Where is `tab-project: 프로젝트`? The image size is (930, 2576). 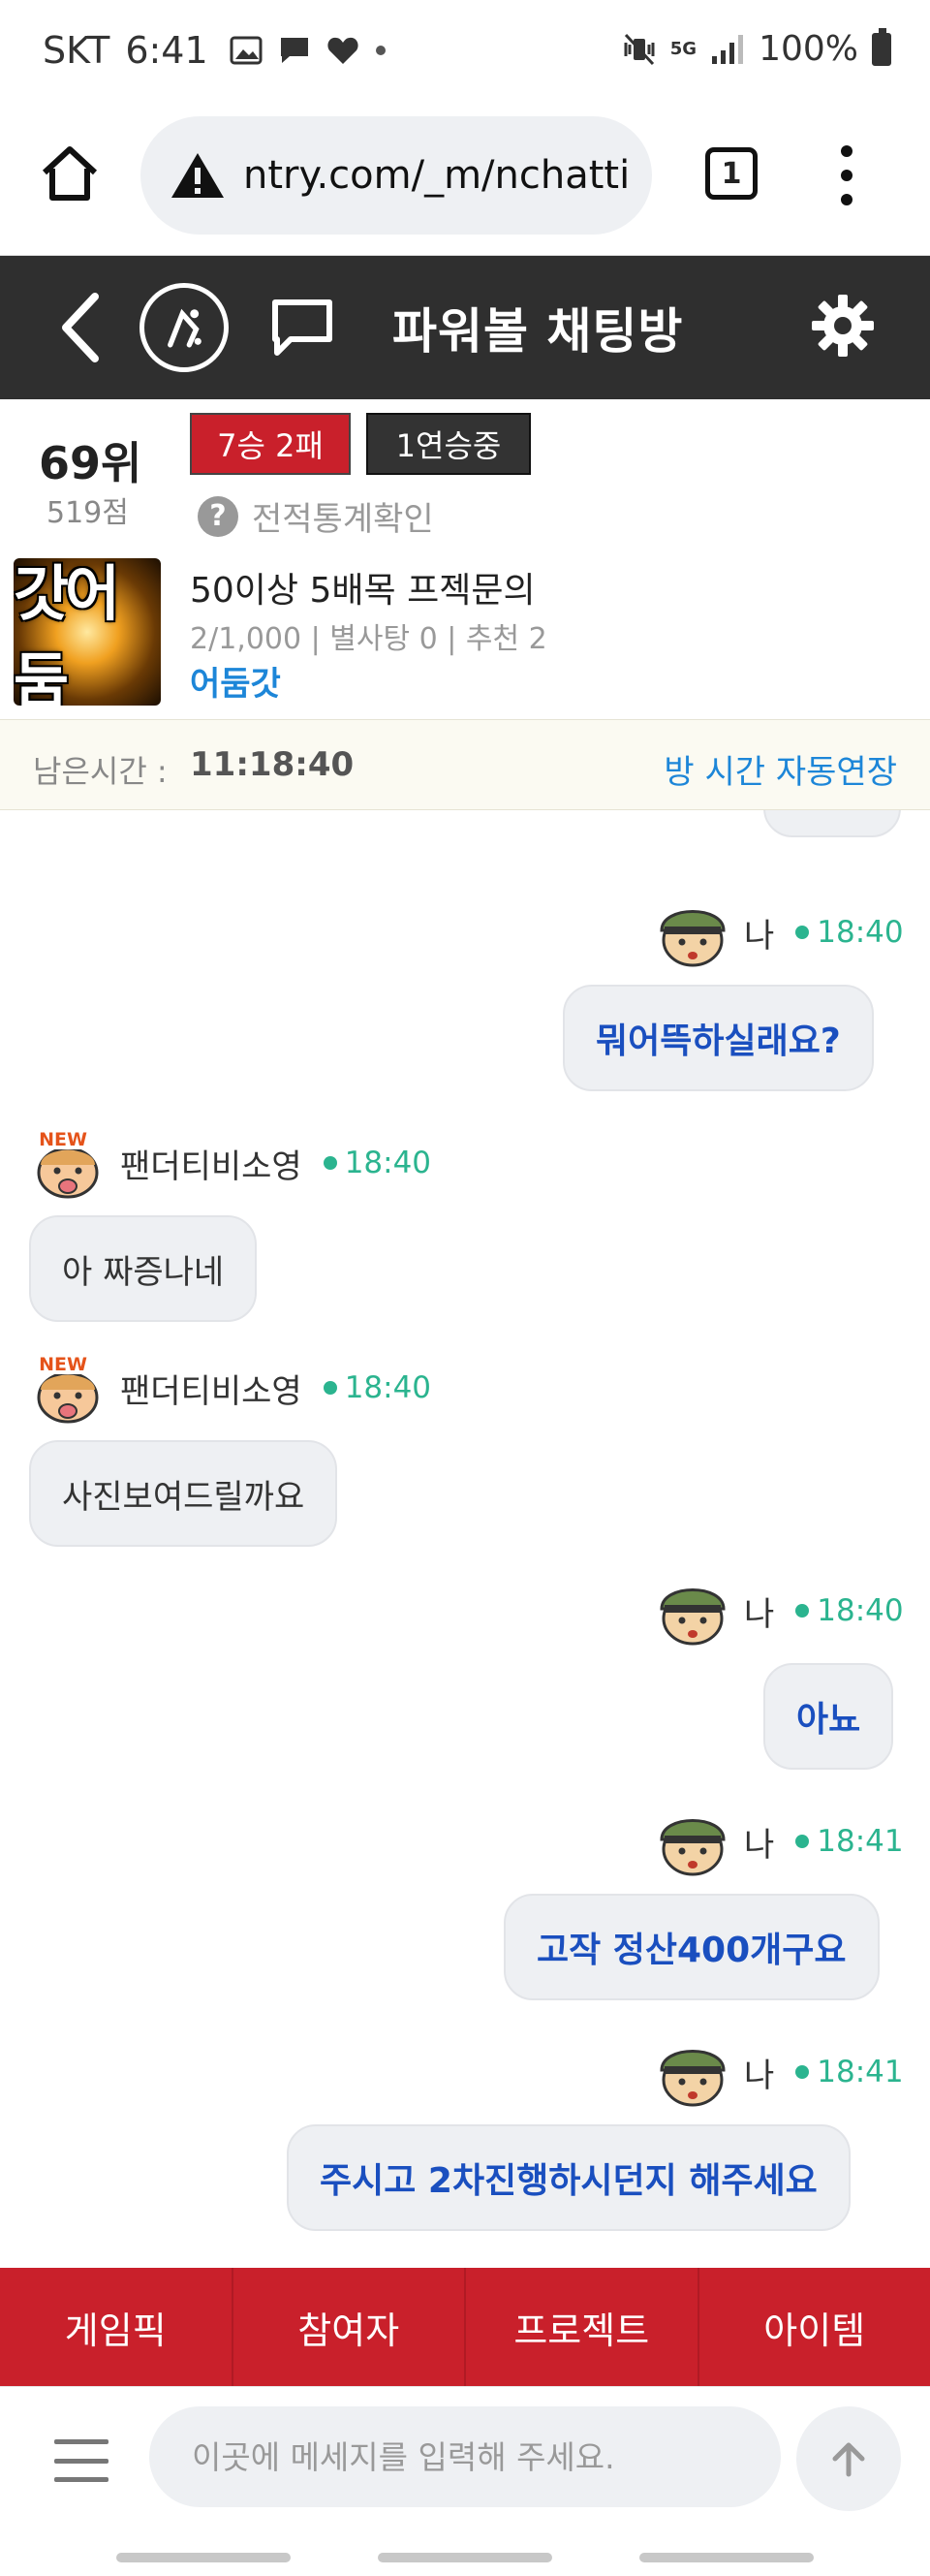
tab-project: 프로젝트 is located at coordinates (582, 2327).